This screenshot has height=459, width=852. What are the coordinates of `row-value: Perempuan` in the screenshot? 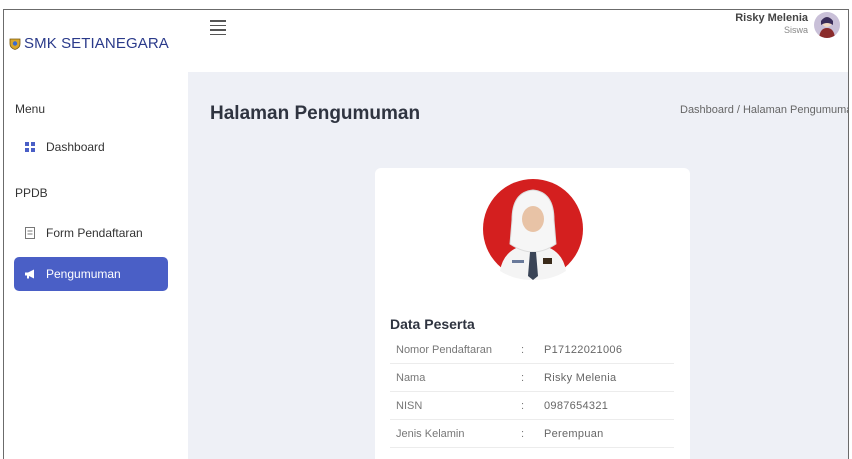 It's located at (574, 433).